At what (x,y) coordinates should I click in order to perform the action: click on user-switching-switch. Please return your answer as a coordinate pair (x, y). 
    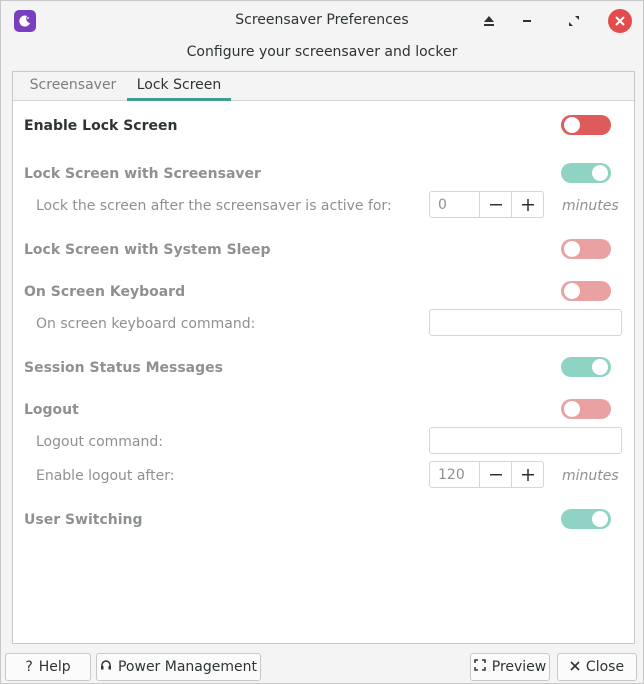
    Looking at the image, I should click on (586, 519).